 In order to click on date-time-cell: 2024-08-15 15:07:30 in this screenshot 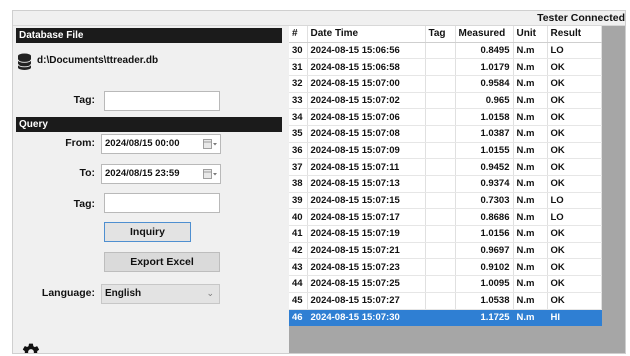, I will do `click(366, 318)`.